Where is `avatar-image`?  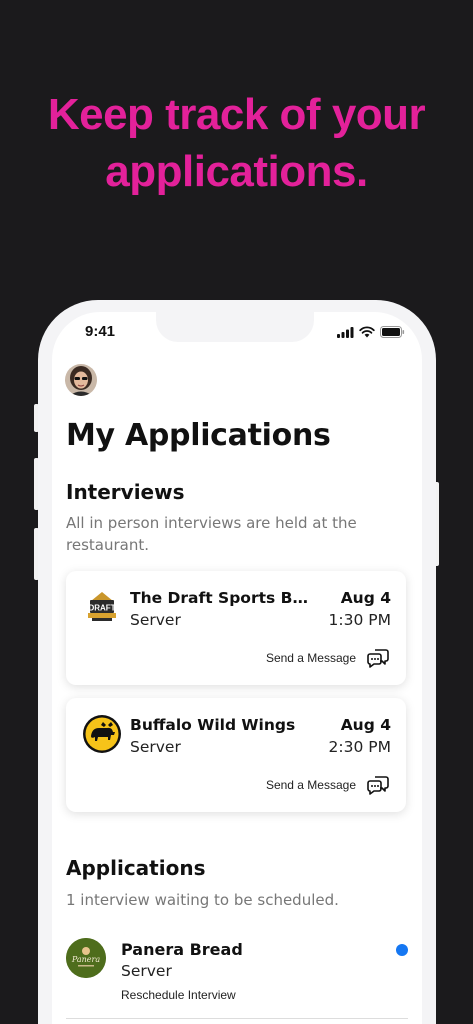 avatar-image is located at coordinates (81, 380).